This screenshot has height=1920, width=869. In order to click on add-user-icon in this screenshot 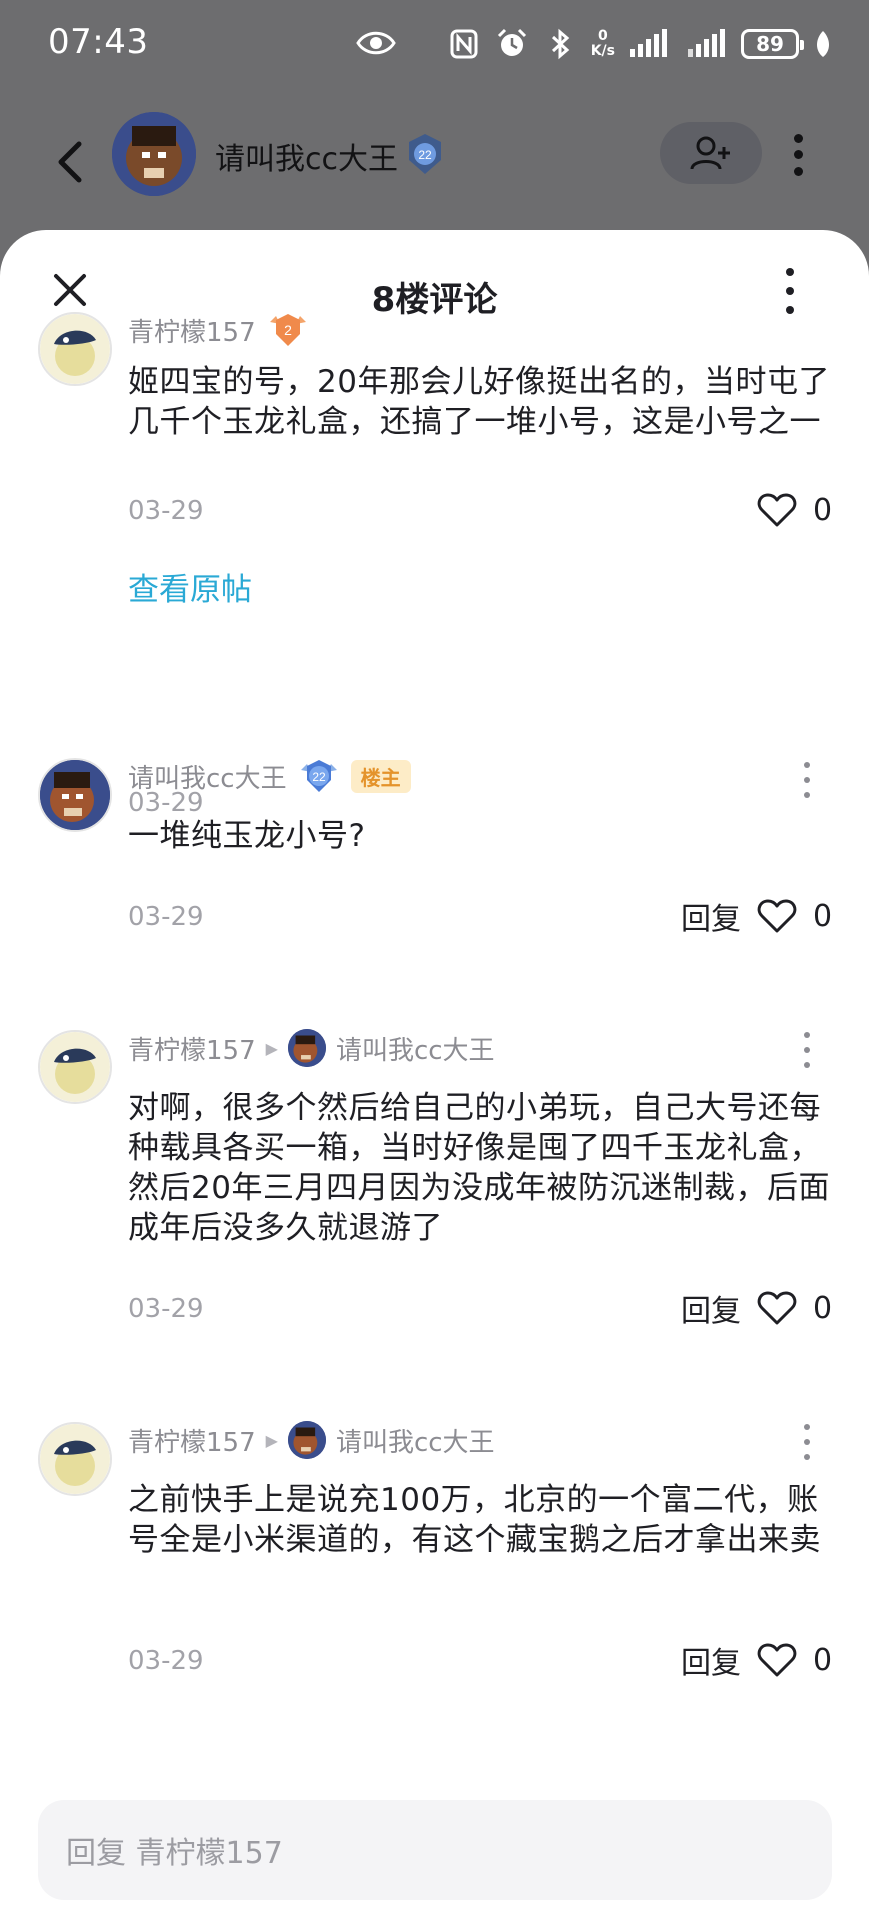, I will do `click(710, 153)`.